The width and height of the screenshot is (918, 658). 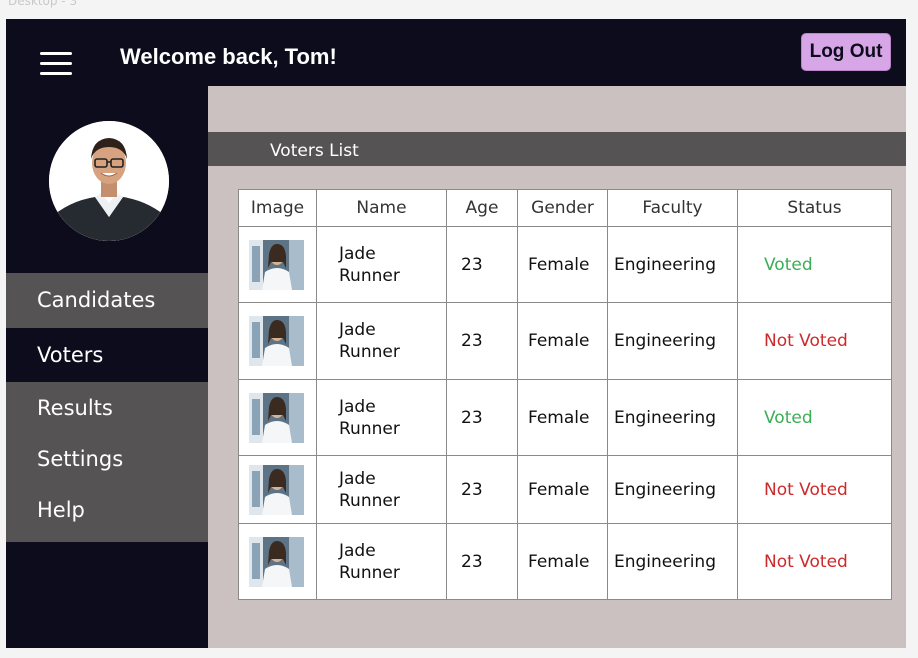 What do you see at coordinates (814, 208) in the screenshot?
I see `column-header-status: Status` at bounding box center [814, 208].